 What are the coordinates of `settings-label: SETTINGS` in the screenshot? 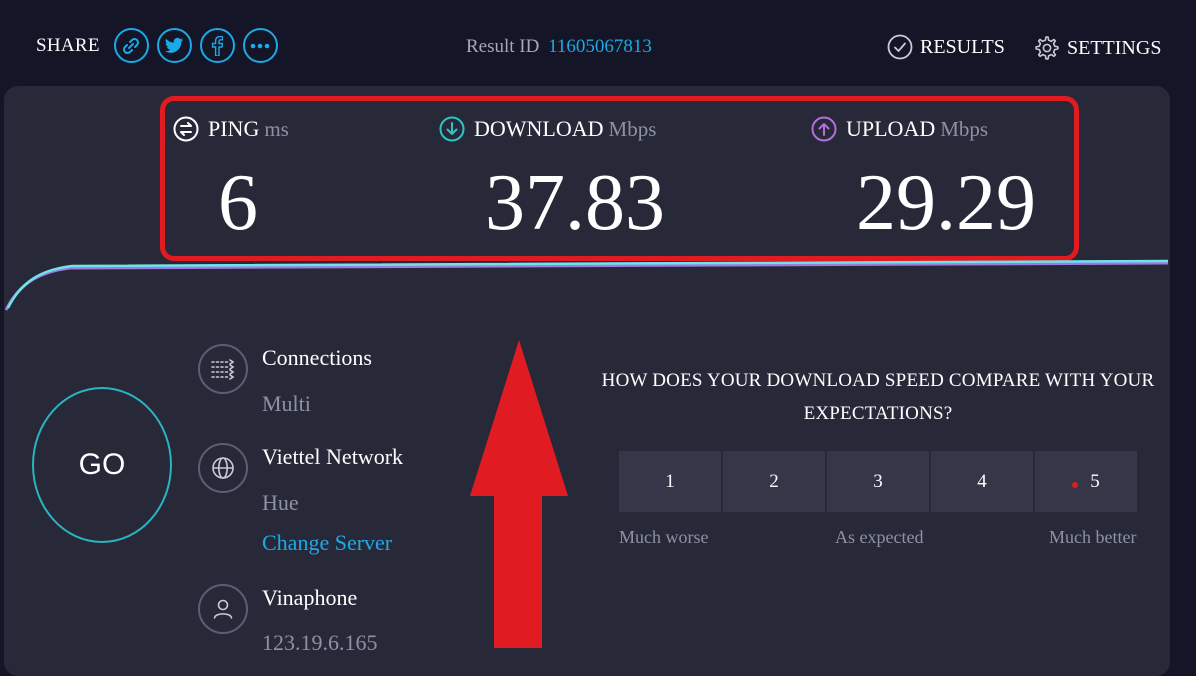 It's located at (1114, 47).